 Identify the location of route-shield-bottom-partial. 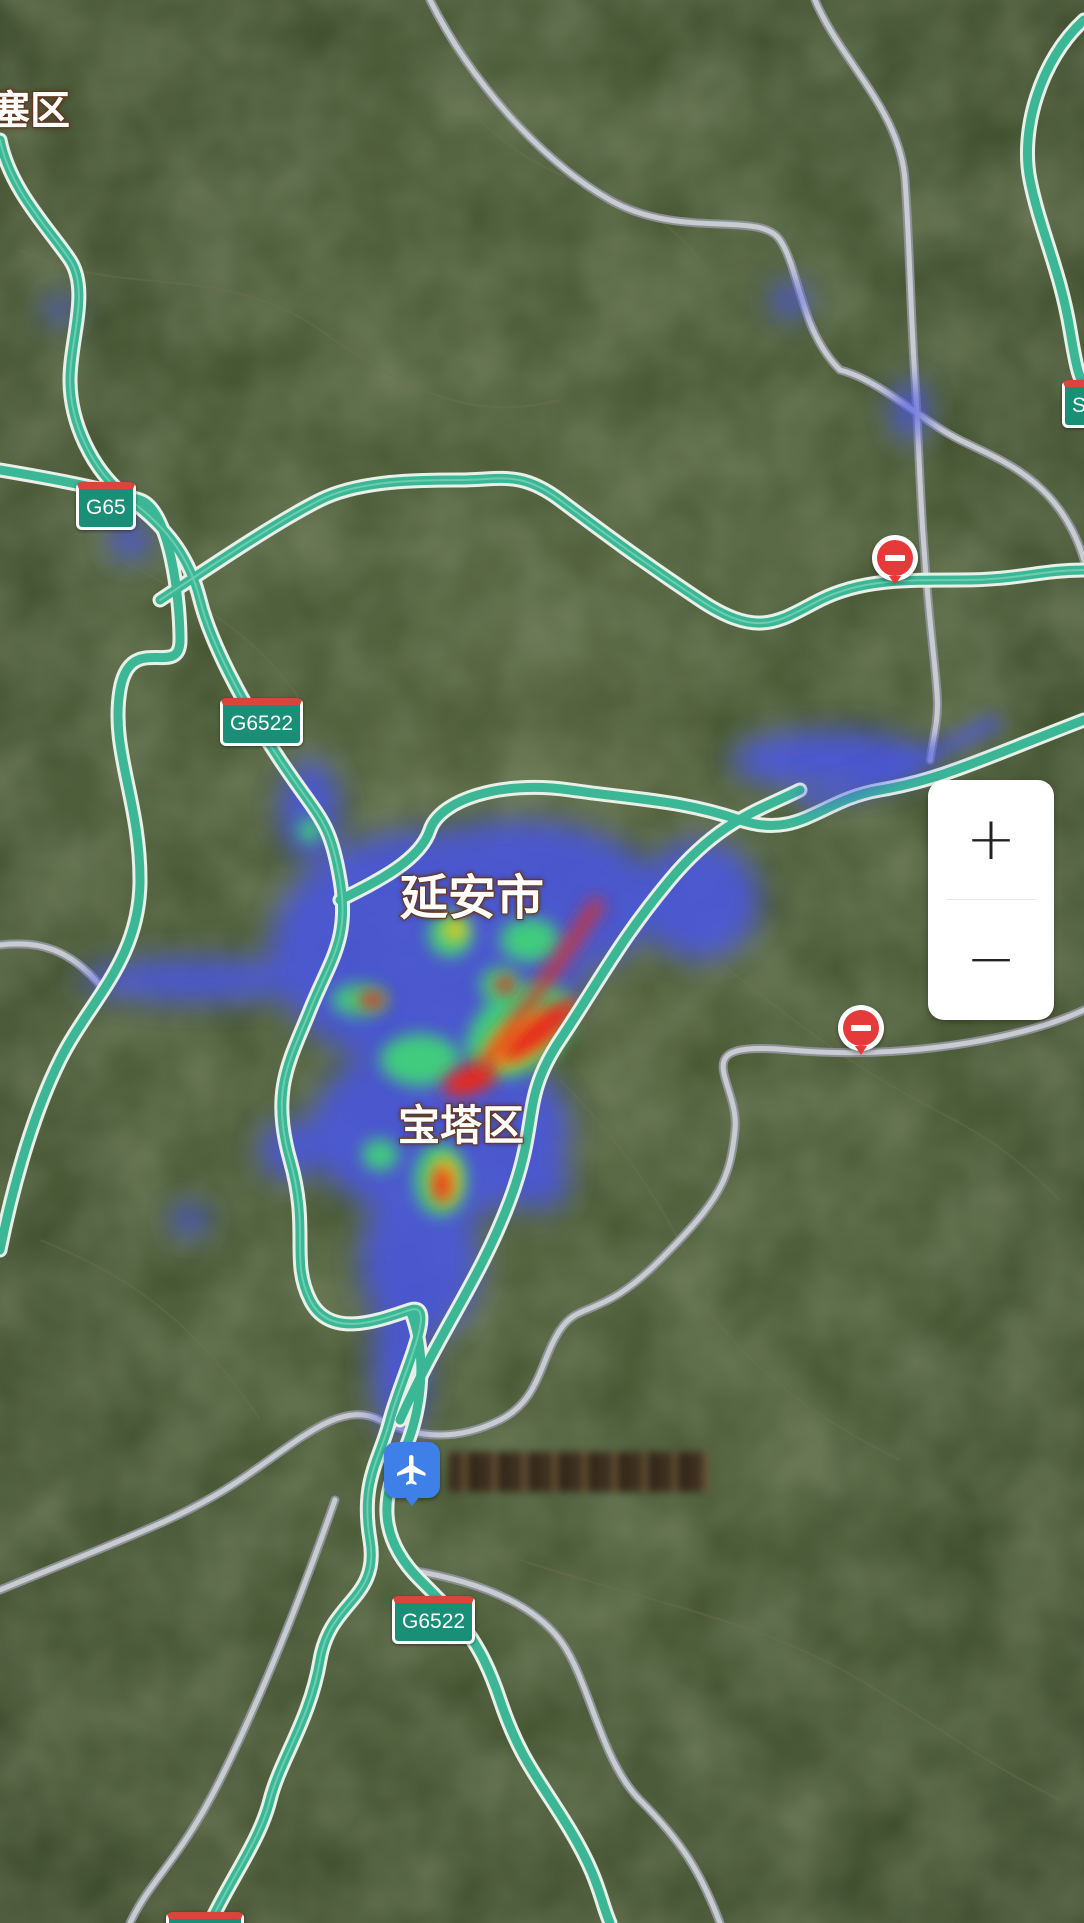
(205, 1917).